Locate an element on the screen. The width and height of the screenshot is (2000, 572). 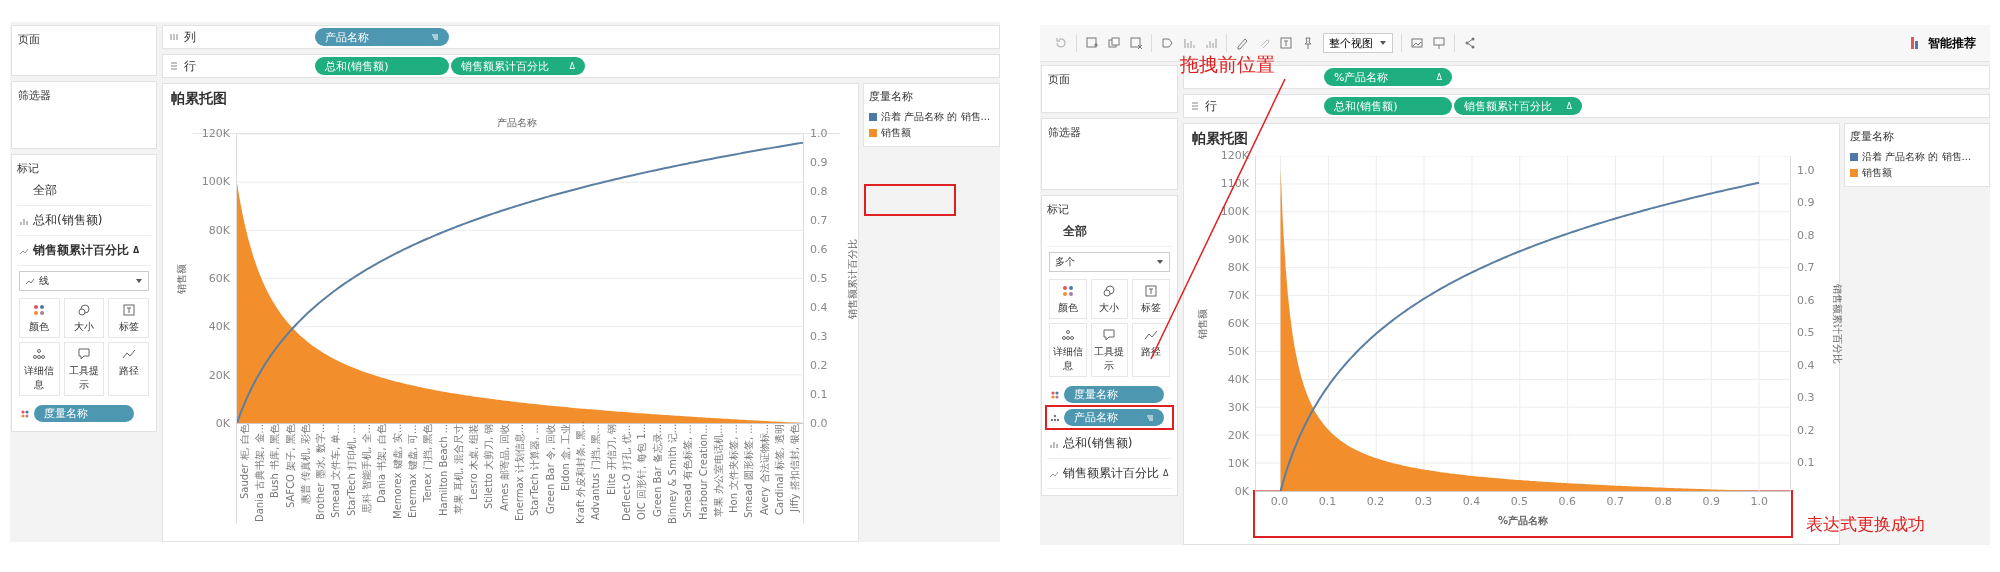
clear-sheet-icon is located at coordinates (1136, 43).